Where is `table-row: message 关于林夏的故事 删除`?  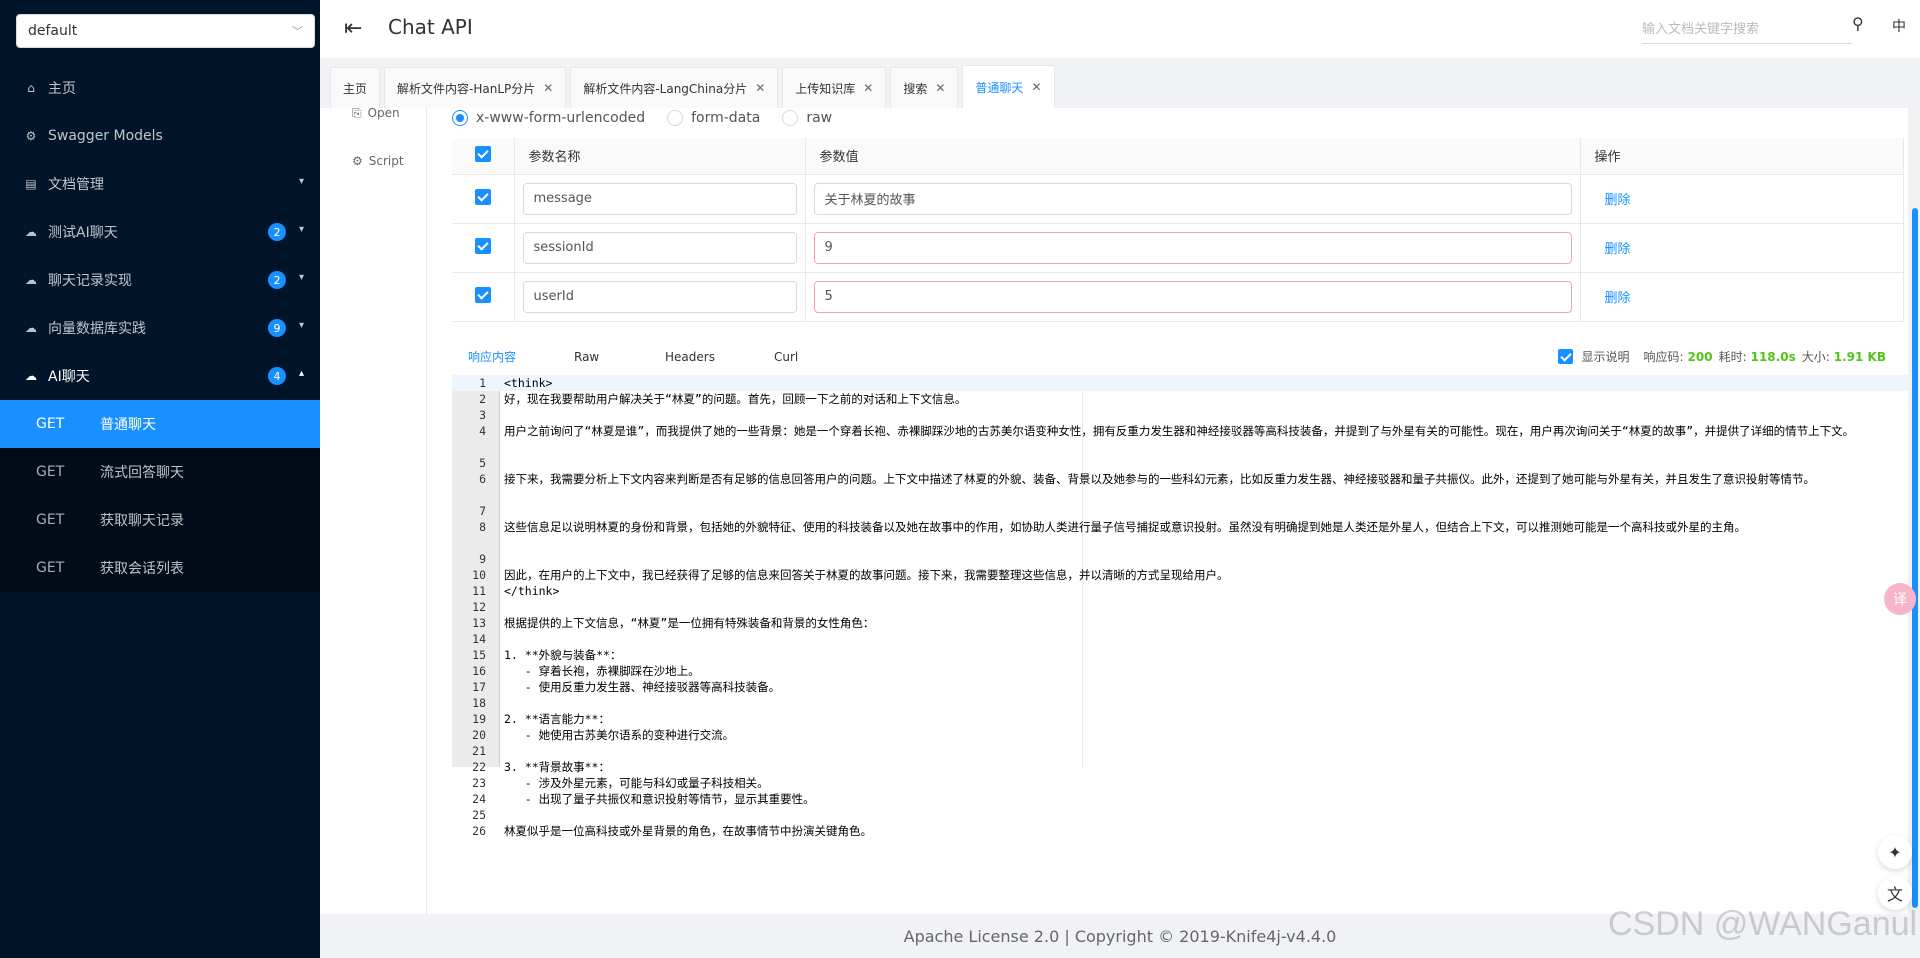
table-row: message 关于林夏的故事 删除 is located at coordinates (1178, 199).